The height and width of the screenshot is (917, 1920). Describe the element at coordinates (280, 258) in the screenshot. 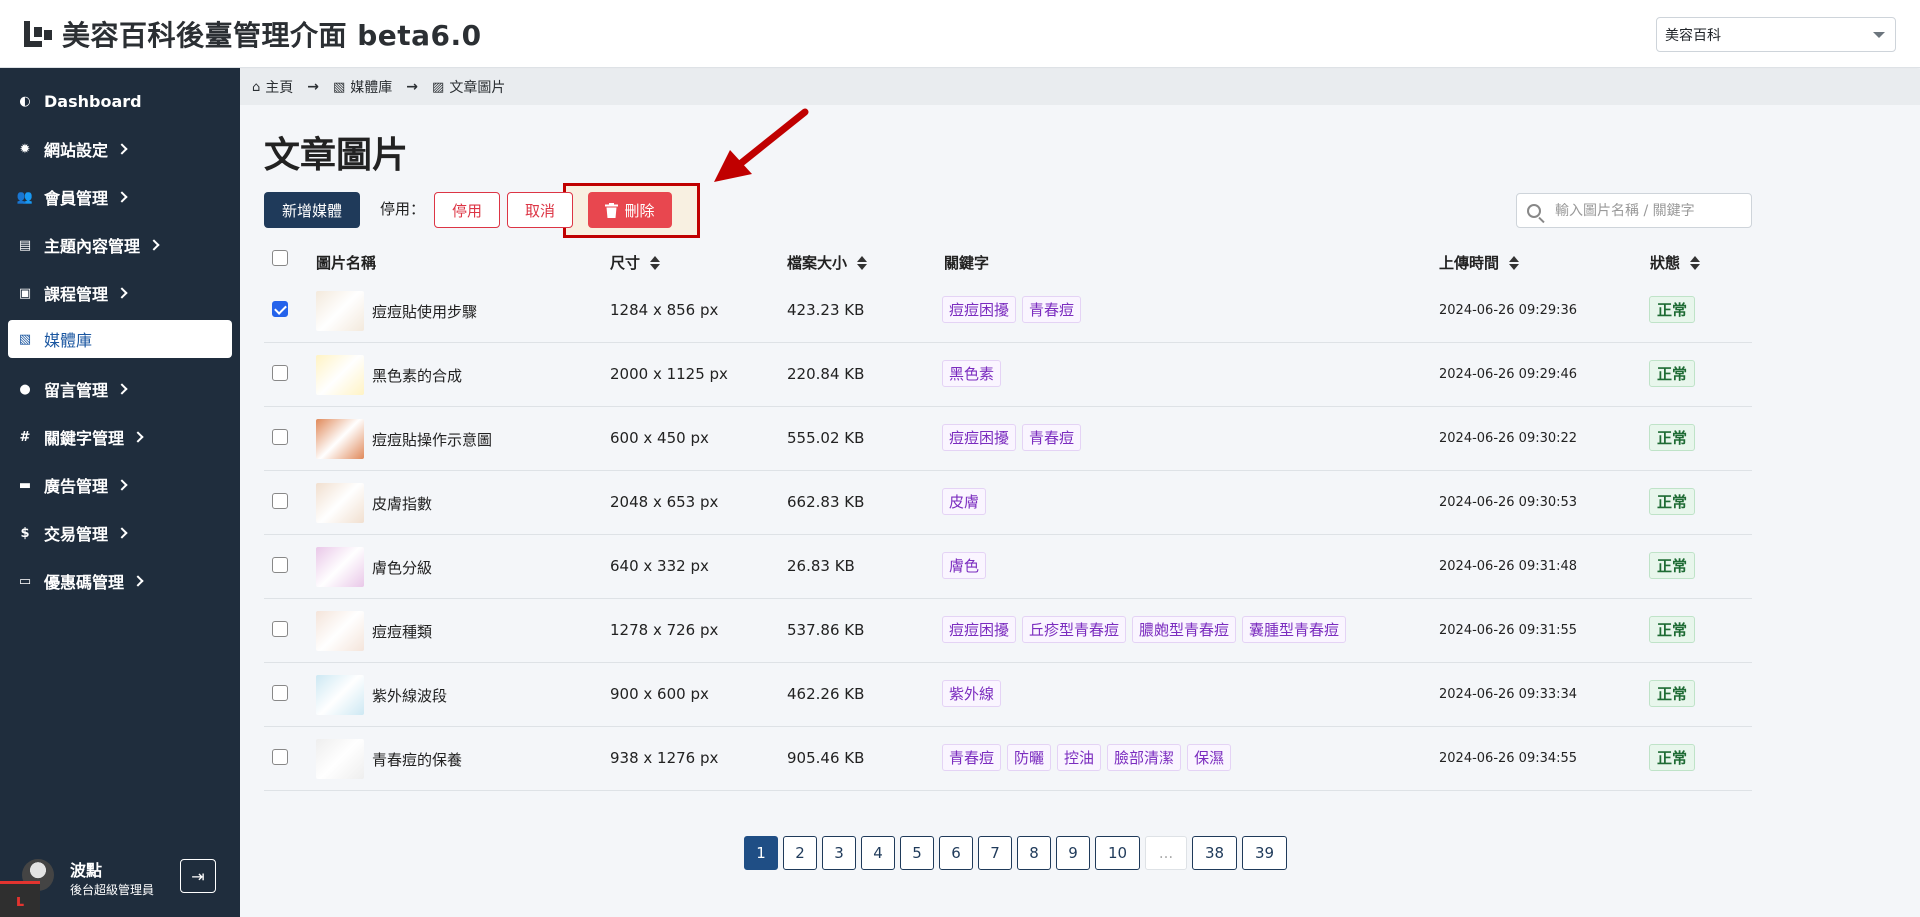

I see `select-all-checkbox` at that location.